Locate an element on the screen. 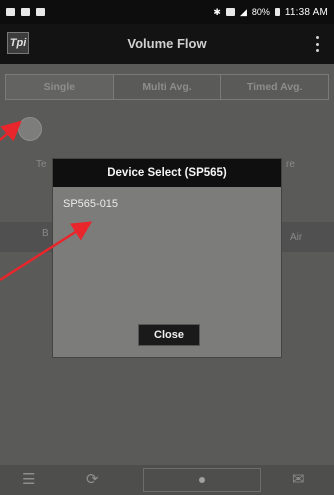  tab-single: Single is located at coordinates (60, 87).